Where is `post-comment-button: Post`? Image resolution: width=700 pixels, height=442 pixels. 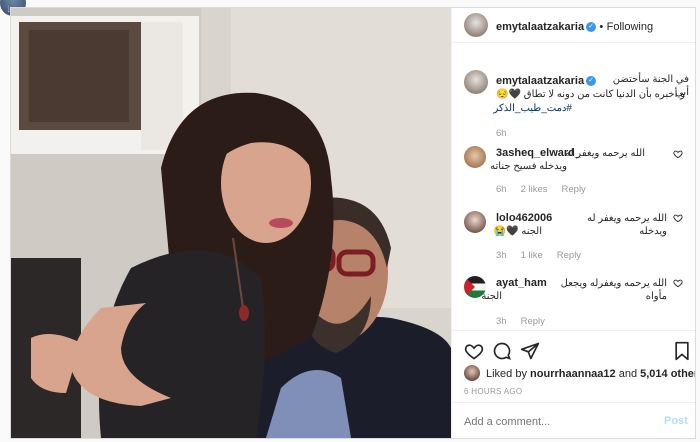 post-comment-button: Post is located at coordinates (676, 421).